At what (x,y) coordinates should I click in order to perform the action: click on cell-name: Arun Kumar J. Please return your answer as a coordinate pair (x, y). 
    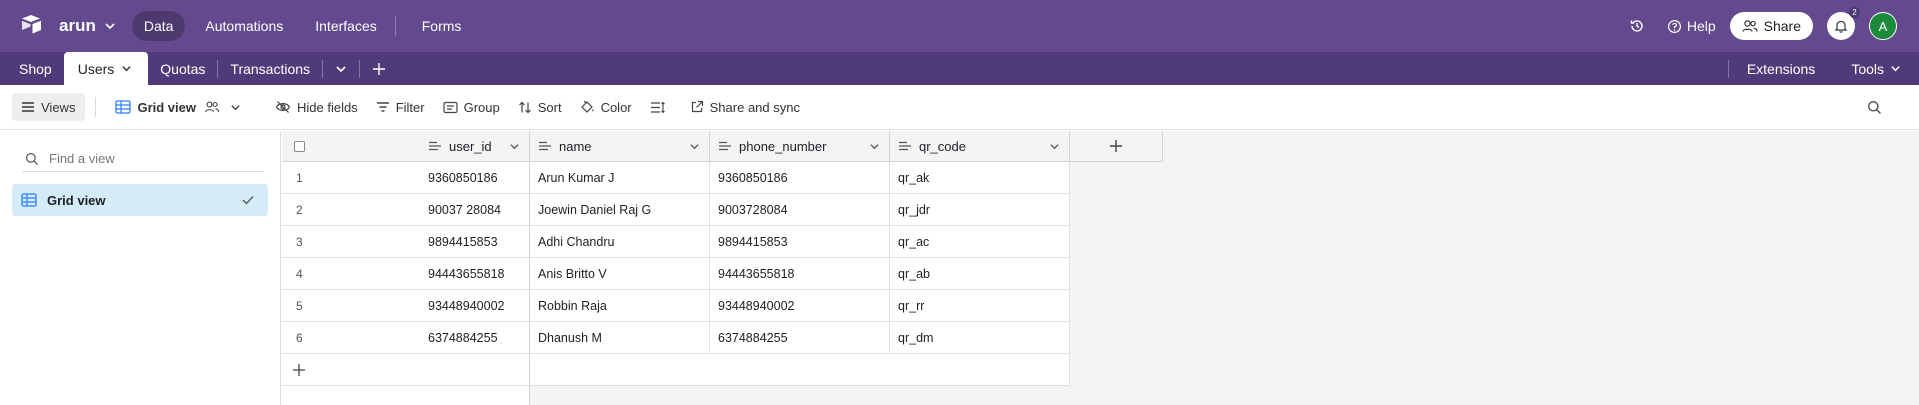
    Looking at the image, I should click on (620, 178).